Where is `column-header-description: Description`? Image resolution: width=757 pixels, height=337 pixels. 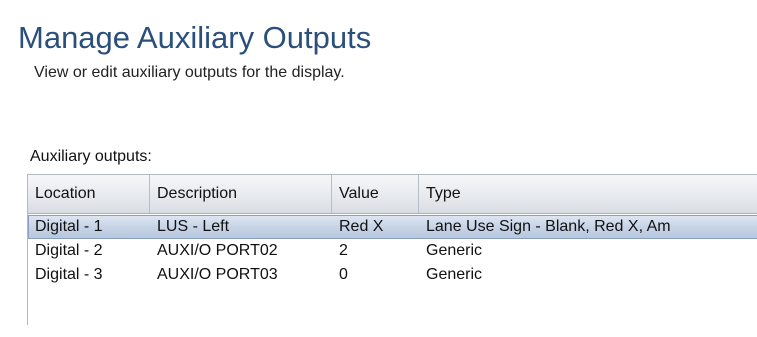
column-header-description: Description is located at coordinates (241, 194).